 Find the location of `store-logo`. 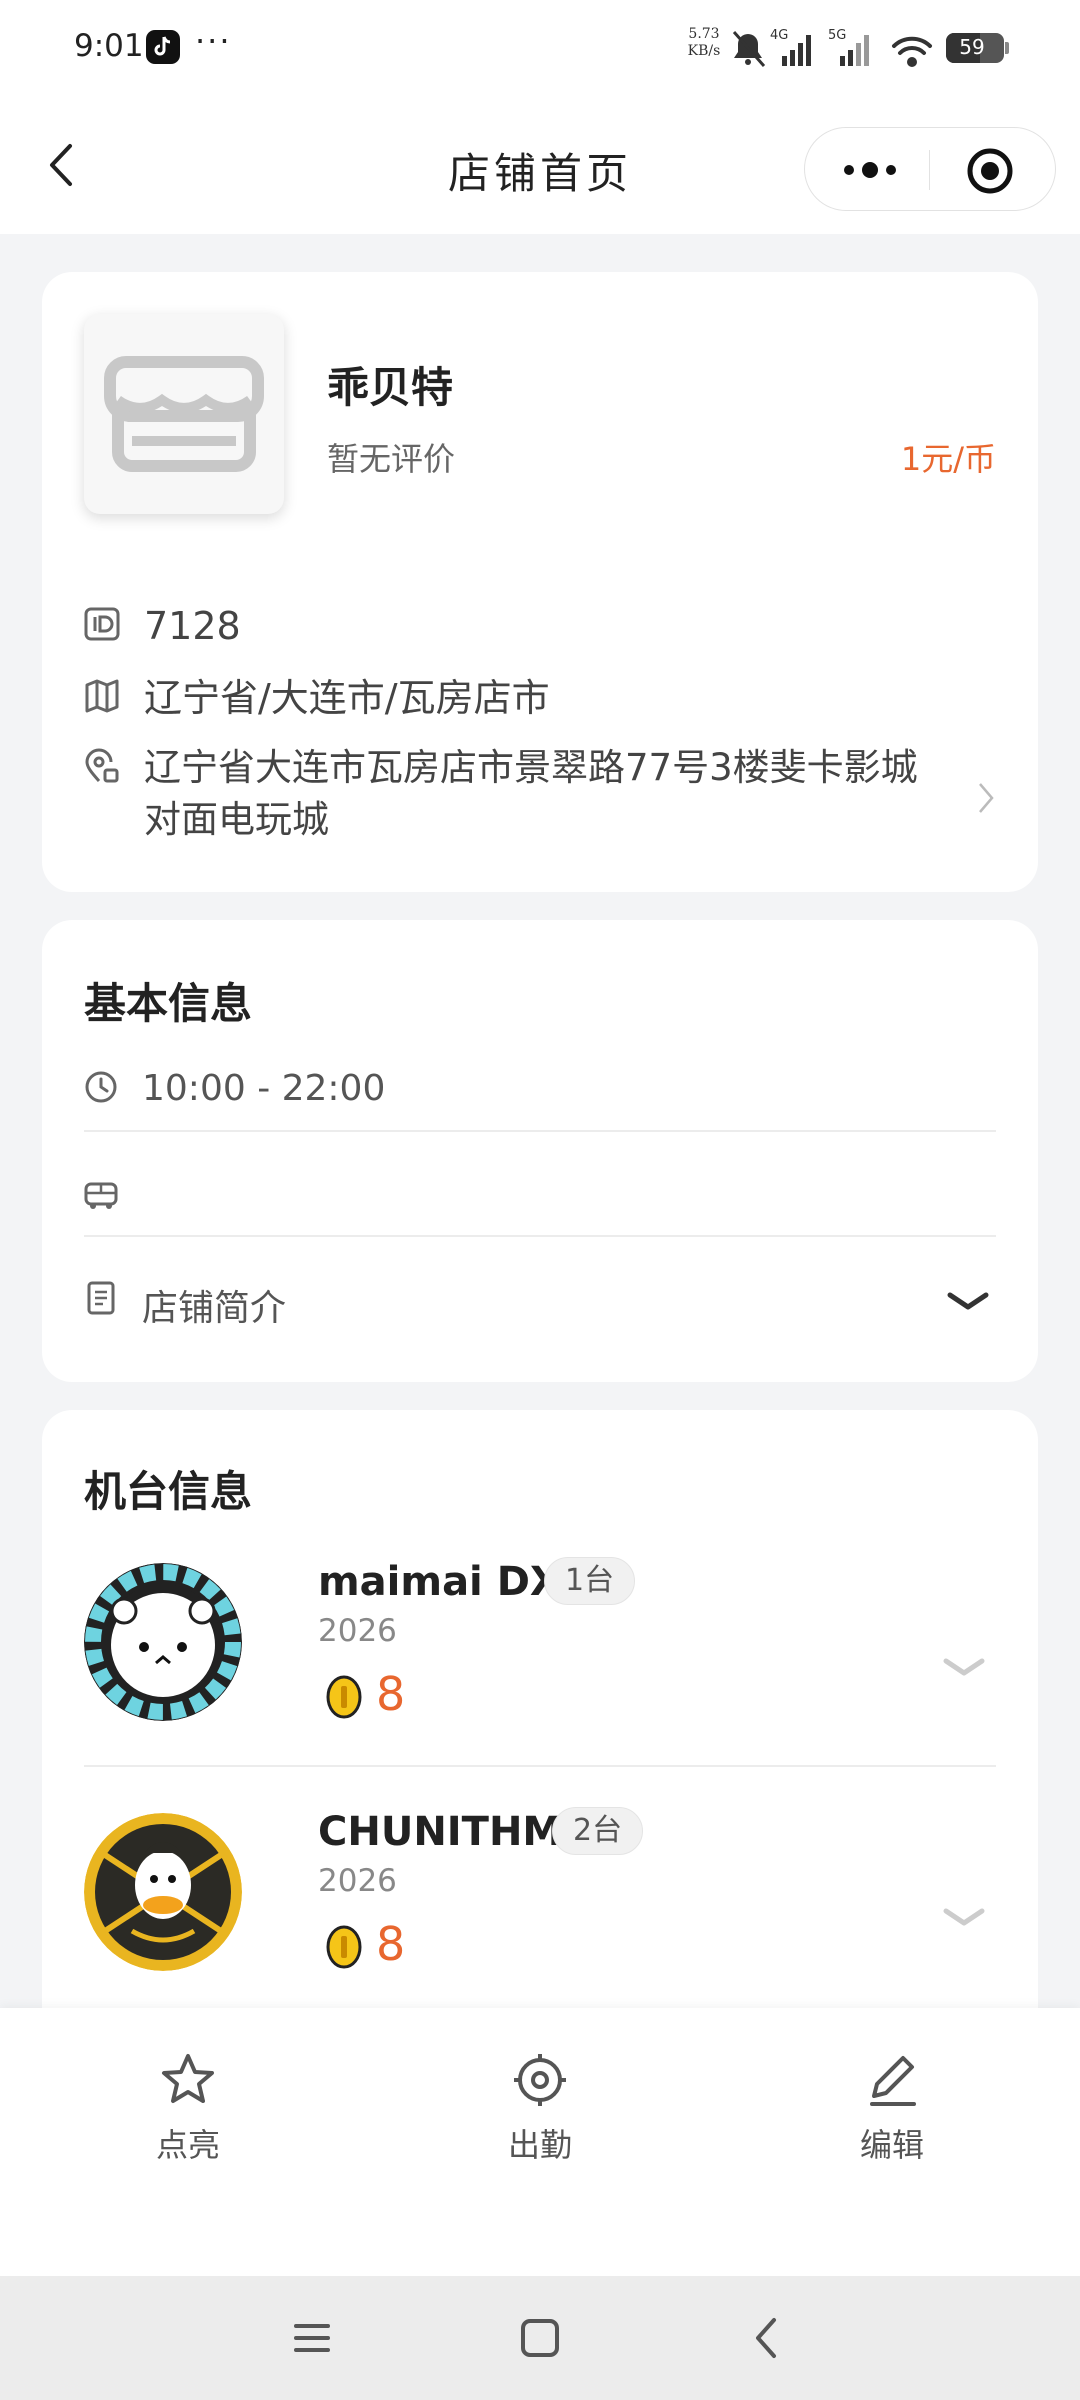

store-logo is located at coordinates (184, 414).